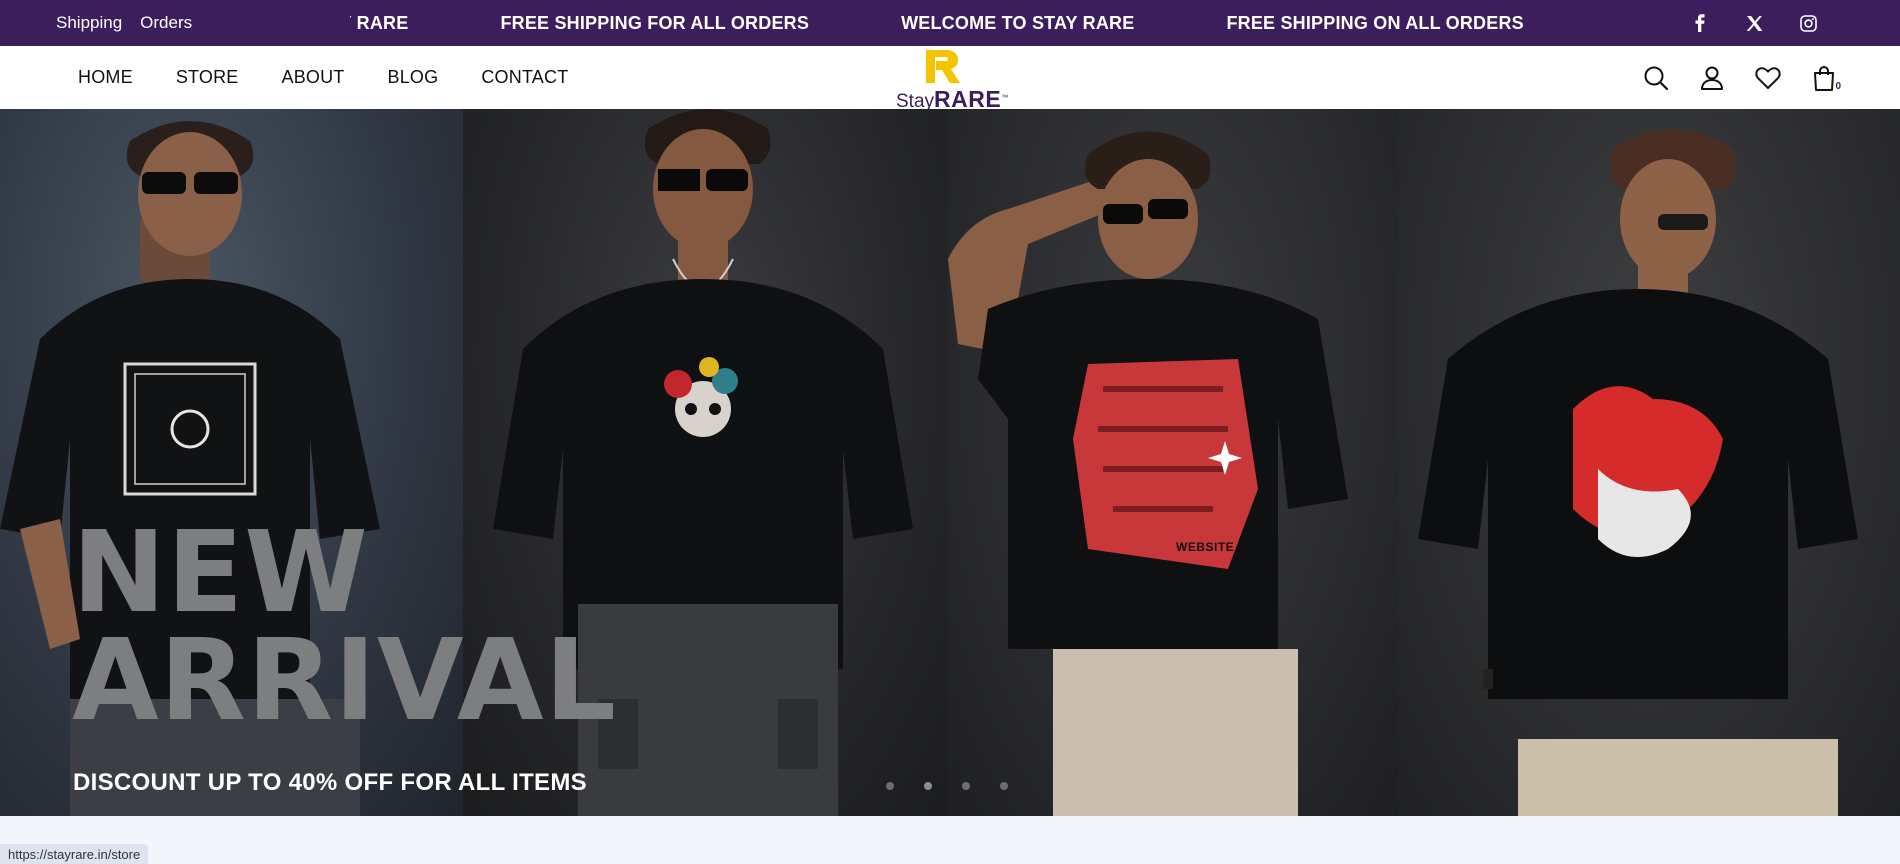 This screenshot has width=1900, height=864. I want to click on hero-title: NEW ARRIVAL, so click(344, 627).